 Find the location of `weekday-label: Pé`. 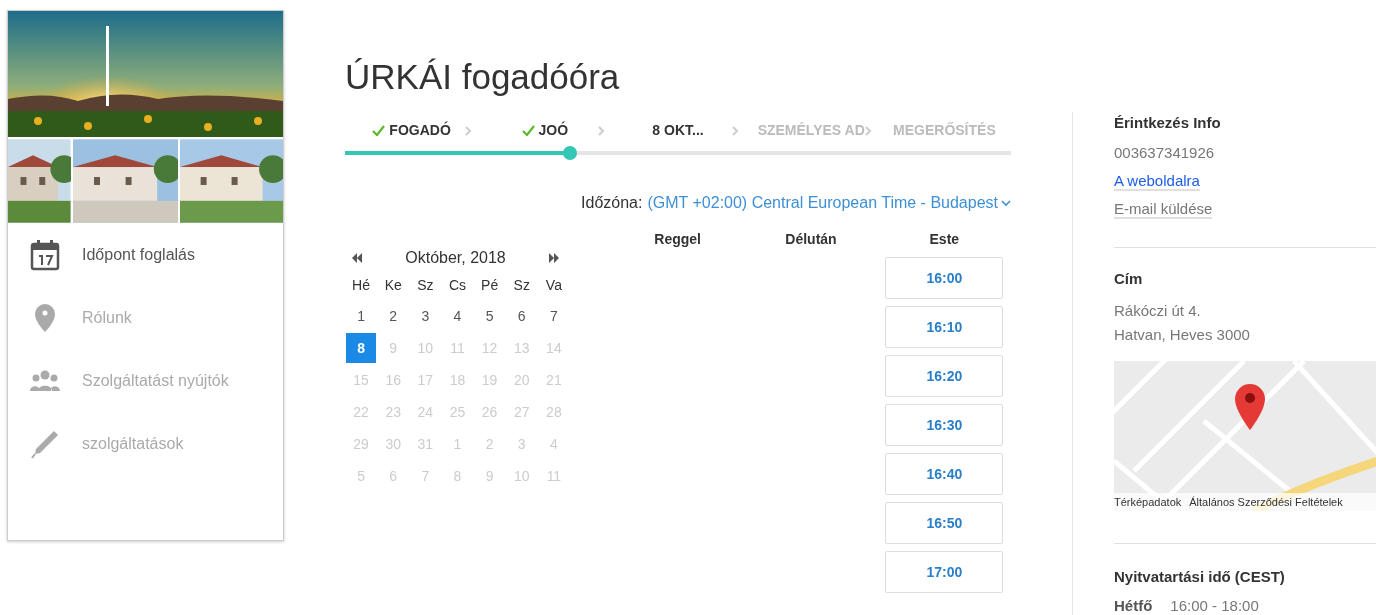

weekday-label: Pé is located at coordinates (490, 285).